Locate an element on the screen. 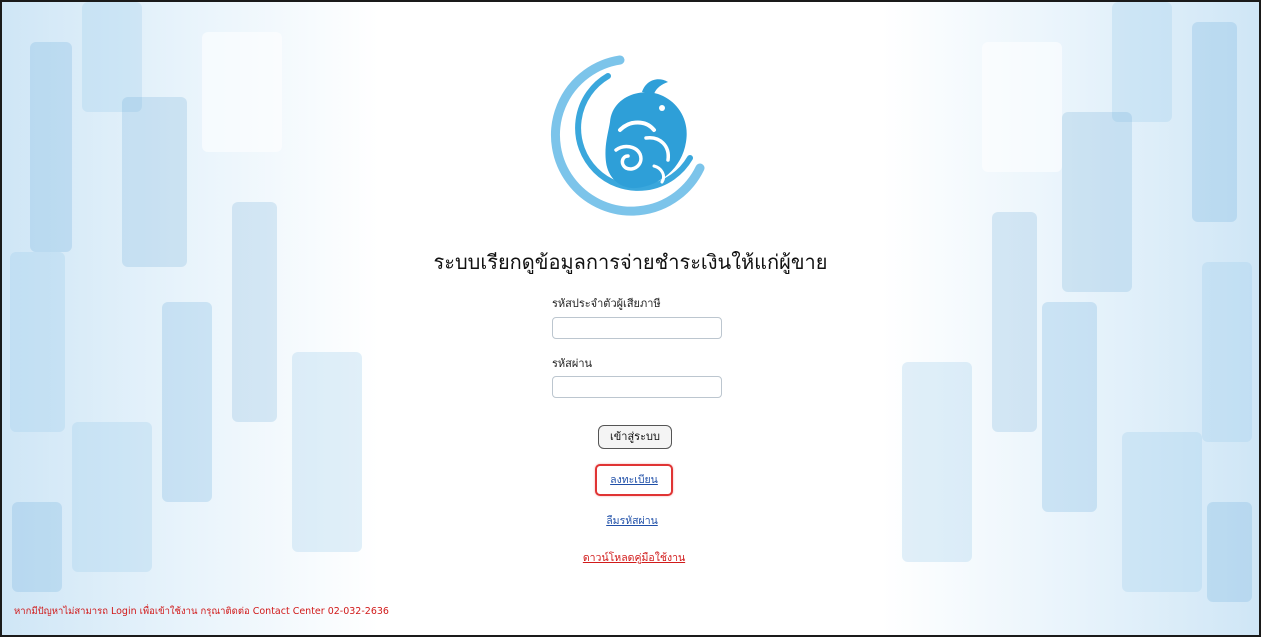  taxid-input is located at coordinates (637, 327).